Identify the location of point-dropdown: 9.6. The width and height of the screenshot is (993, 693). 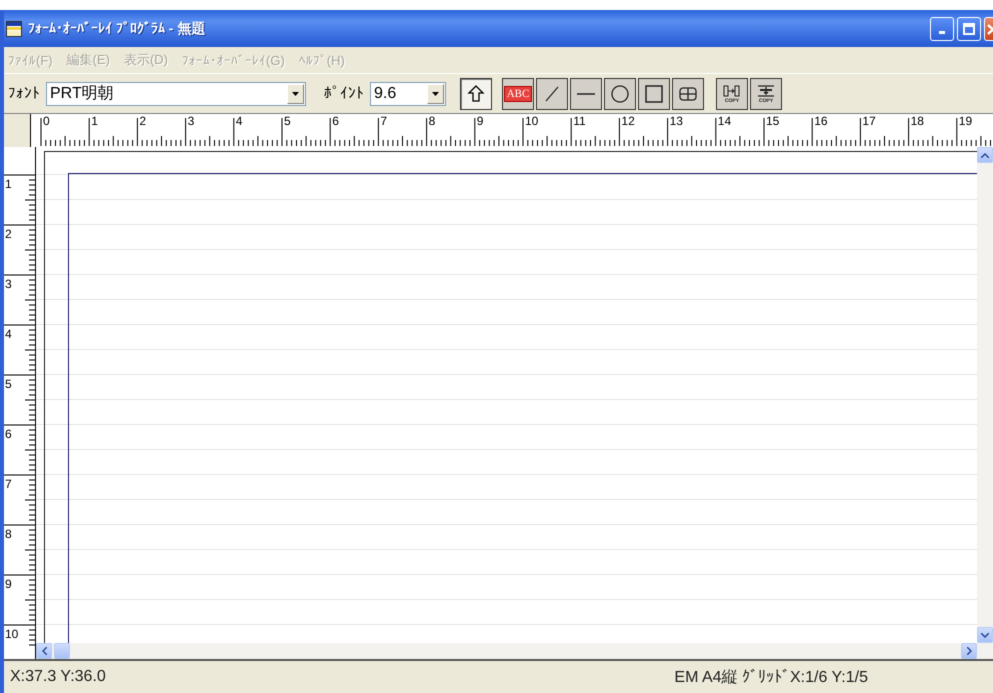
(408, 94).